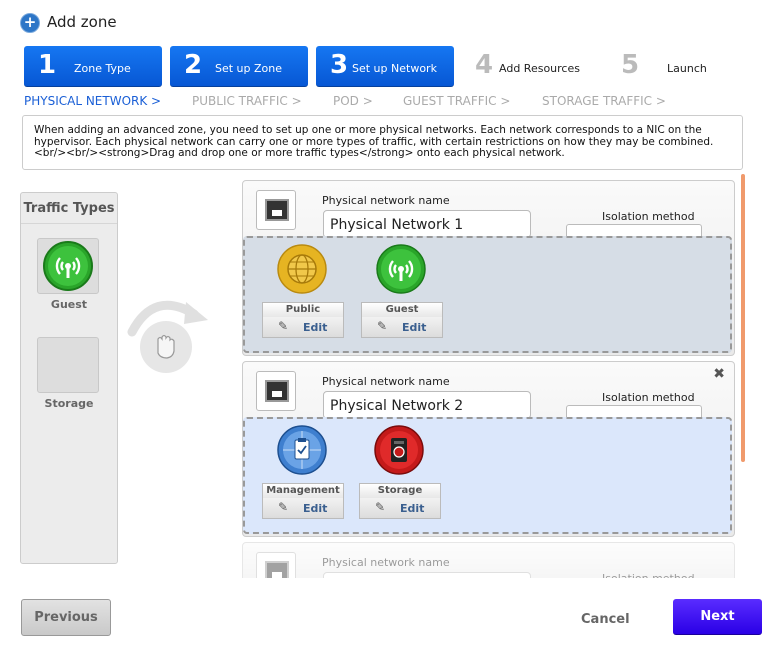  I want to click on step-set-up-network: 3 Set up Network, so click(385, 66).